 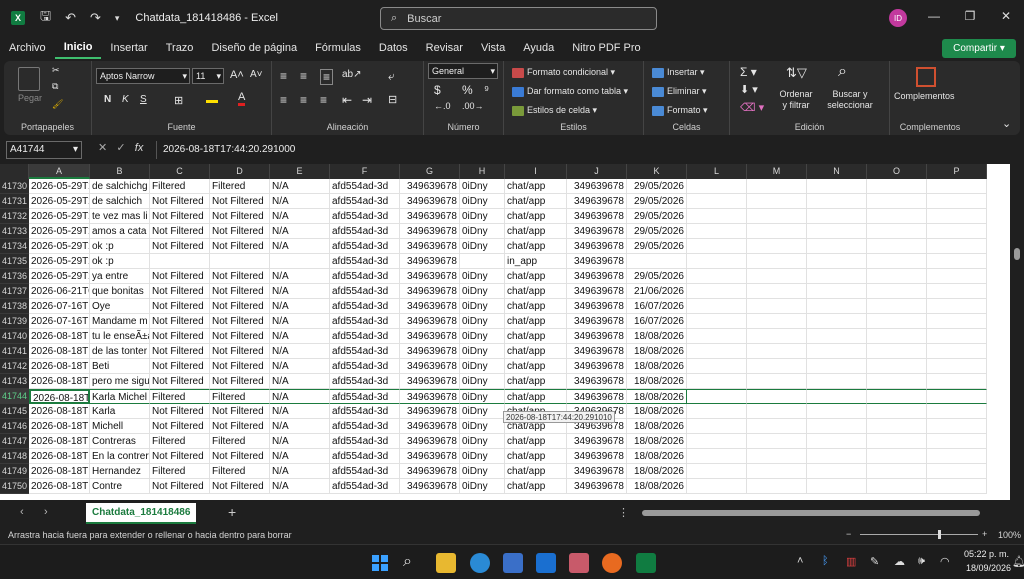 What do you see at coordinates (717, 171) in the screenshot?
I see `column-header: L` at bounding box center [717, 171].